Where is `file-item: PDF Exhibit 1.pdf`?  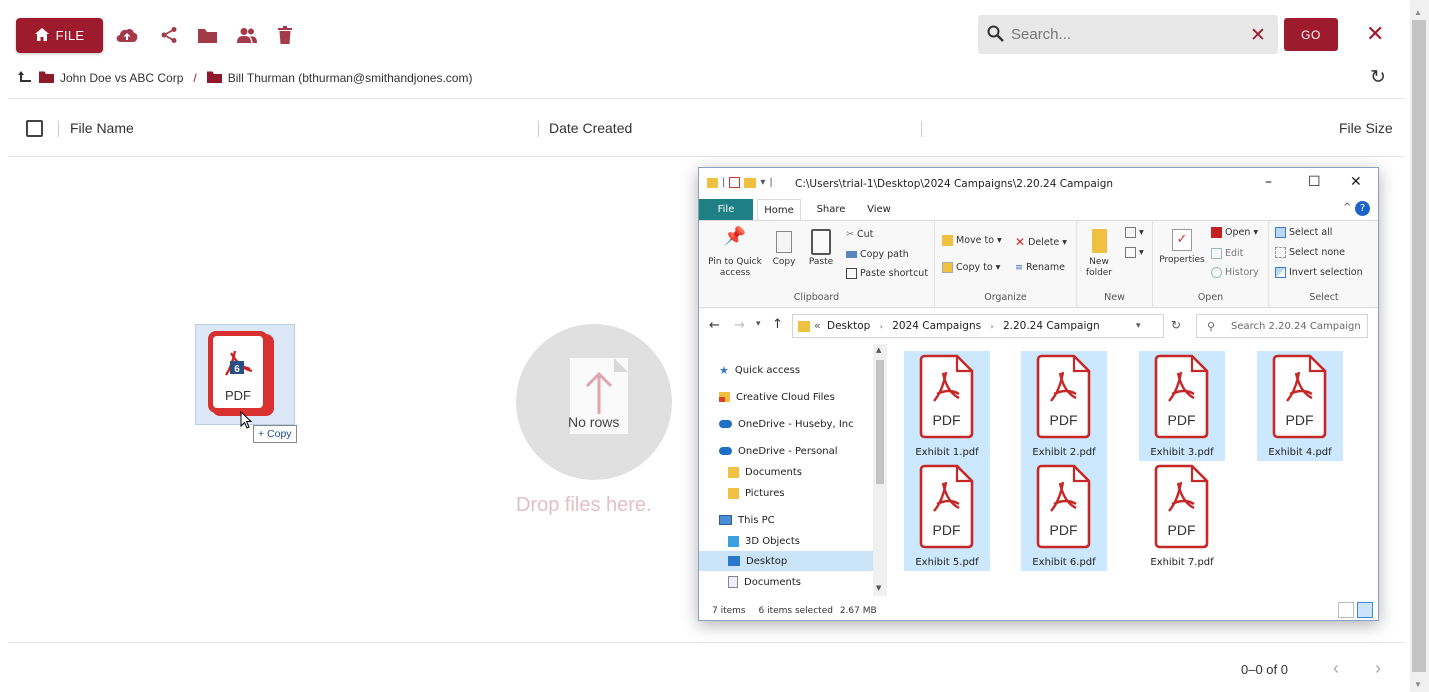 file-item: PDF Exhibit 1.pdf is located at coordinates (947, 406).